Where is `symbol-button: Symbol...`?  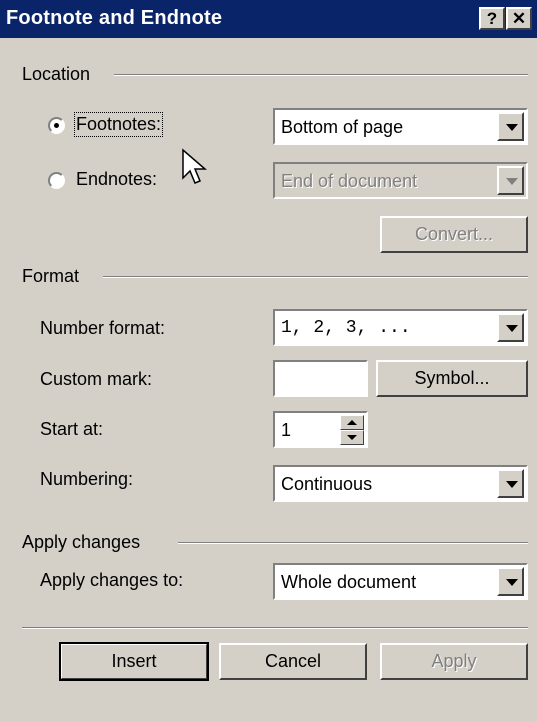
symbol-button: Symbol... is located at coordinates (452, 378).